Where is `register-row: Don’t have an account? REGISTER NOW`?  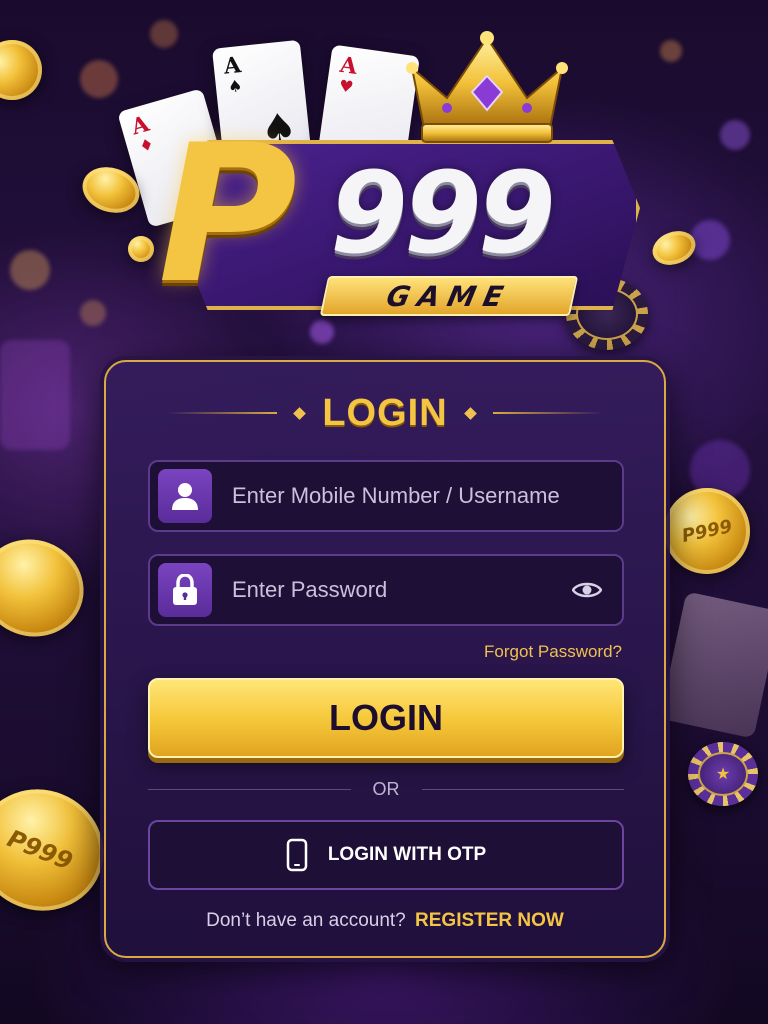
register-row: Don’t have an account? REGISTER NOW is located at coordinates (385, 921).